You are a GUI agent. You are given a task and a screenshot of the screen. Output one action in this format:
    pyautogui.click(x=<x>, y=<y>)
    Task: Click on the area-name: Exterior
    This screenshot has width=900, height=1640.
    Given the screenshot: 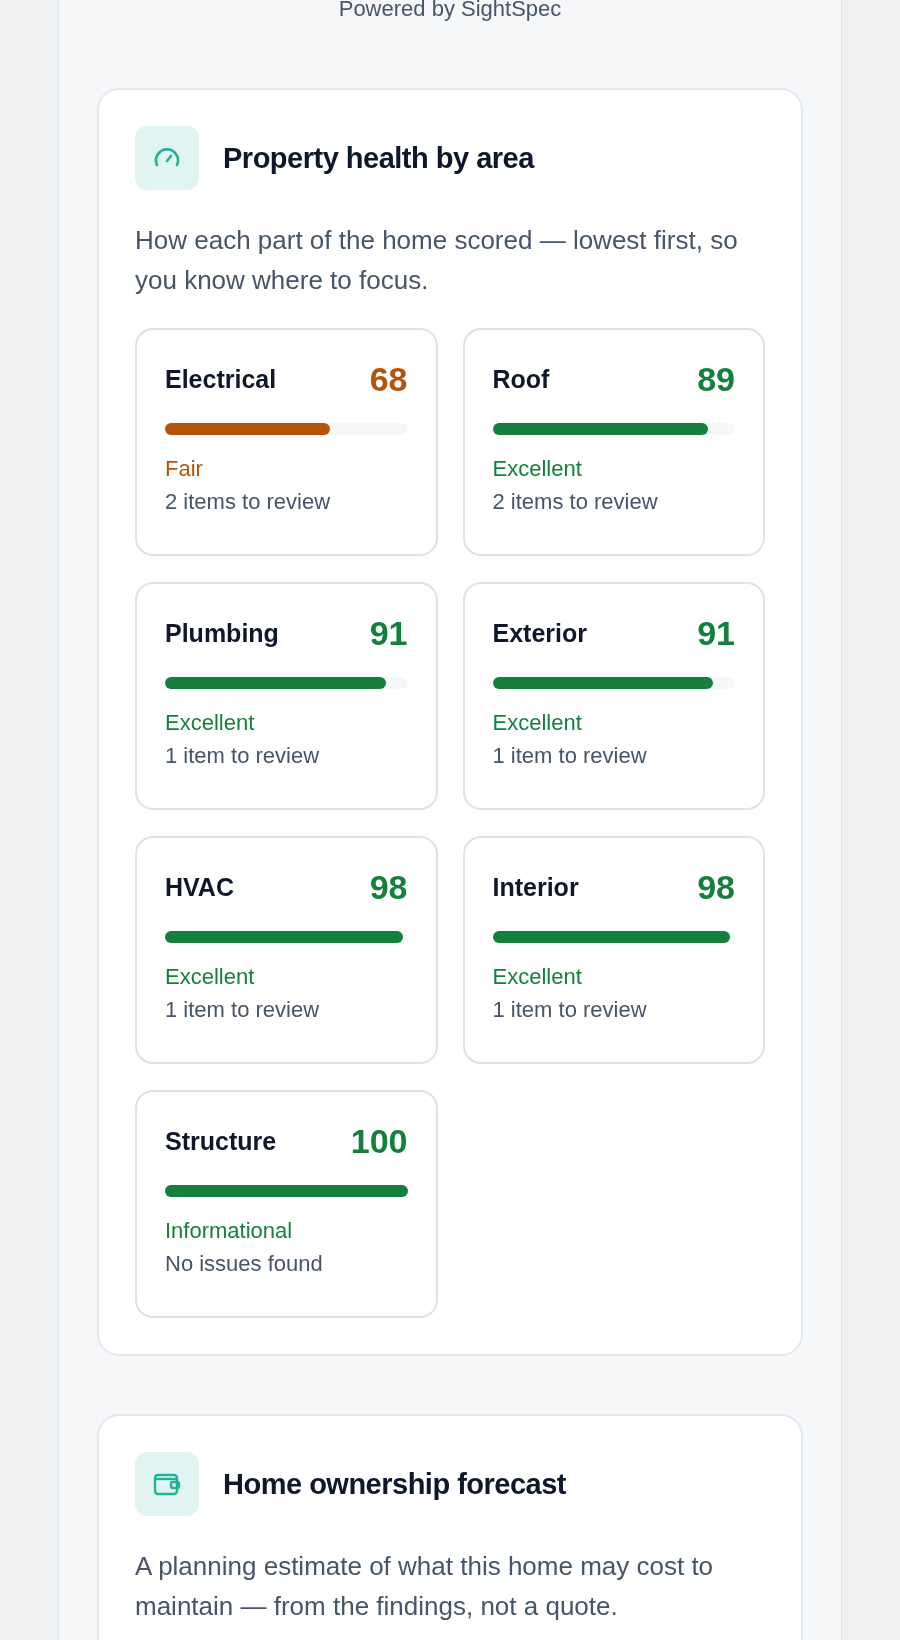 What is the action you would take?
    pyautogui.click(x=539, y=633)
    